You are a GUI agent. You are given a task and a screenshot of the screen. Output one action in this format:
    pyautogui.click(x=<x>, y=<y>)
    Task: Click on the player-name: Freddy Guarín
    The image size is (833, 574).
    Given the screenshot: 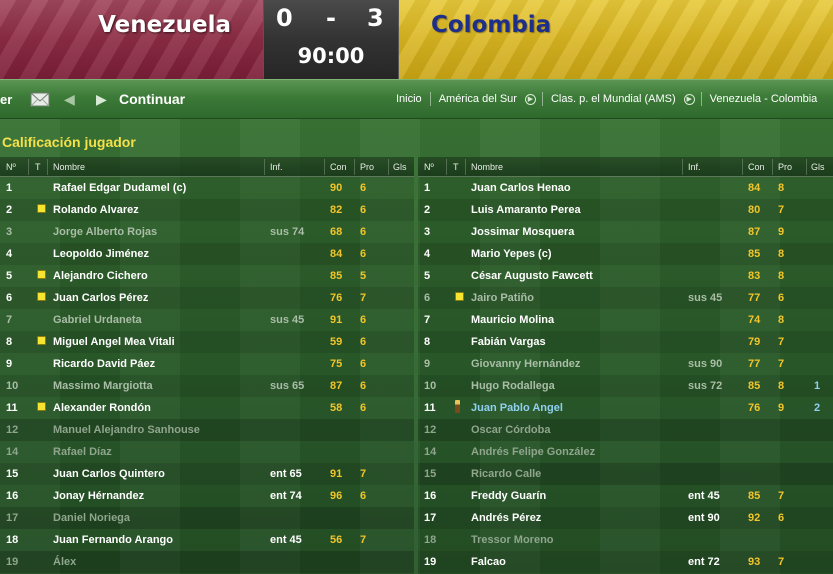 What is the action you would take?
    pyautogui.click(x=508, y=496)
    